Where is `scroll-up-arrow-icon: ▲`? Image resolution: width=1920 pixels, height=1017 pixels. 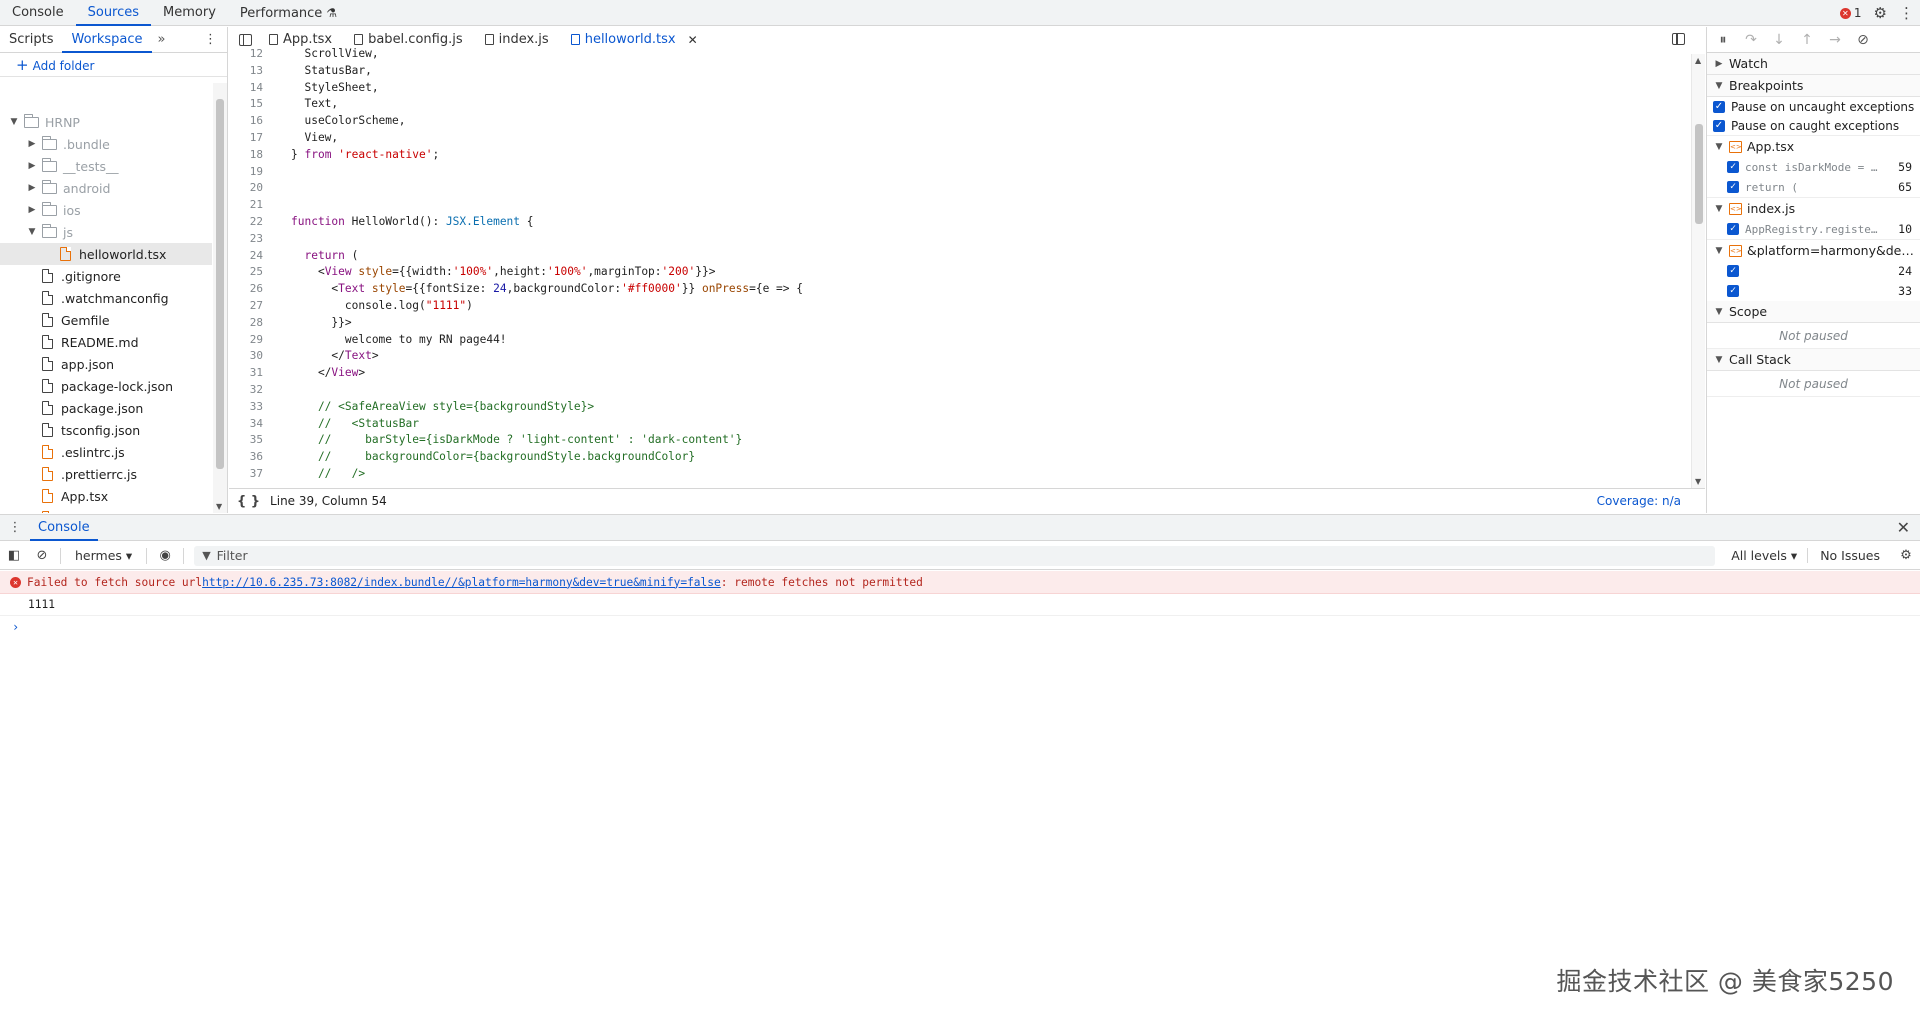 scroll-up-arrow-icon: ▲ is located at coordinates (1698, 60).